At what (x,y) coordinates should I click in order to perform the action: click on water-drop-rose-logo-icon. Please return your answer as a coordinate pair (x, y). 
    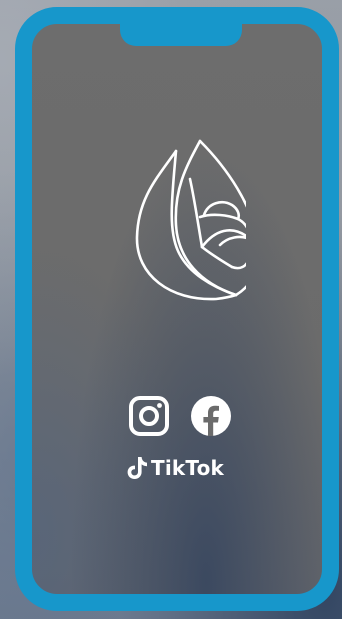
    Looking at the image, I should click on (190, 220).